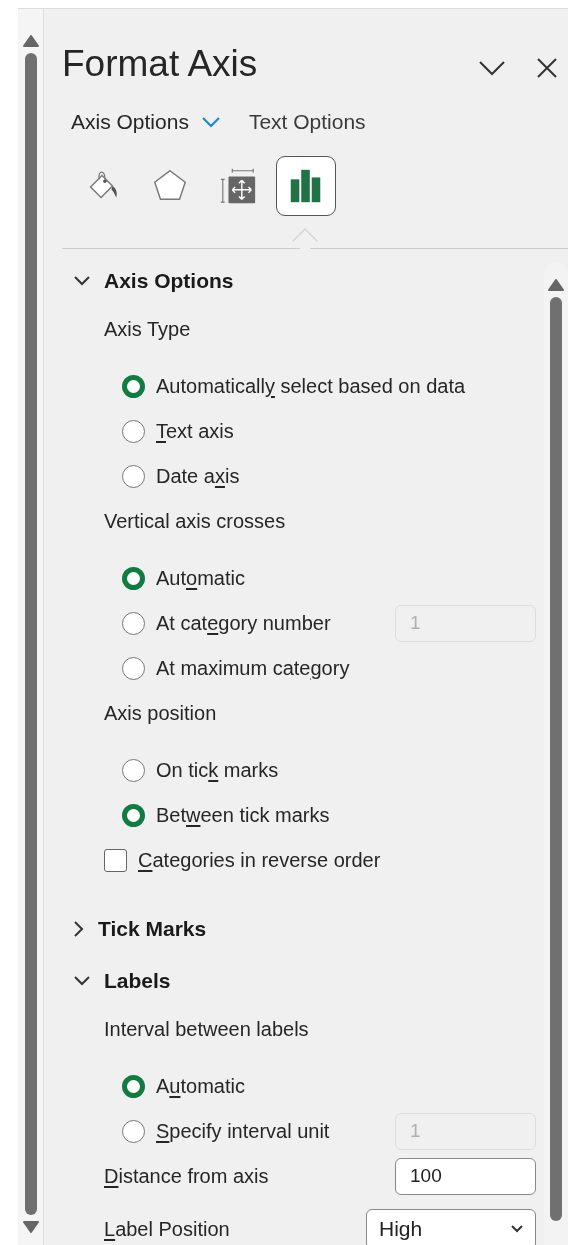 This screenshot has height=1245, width=568. I want to click on section-header: Labels, so click(291, 980).